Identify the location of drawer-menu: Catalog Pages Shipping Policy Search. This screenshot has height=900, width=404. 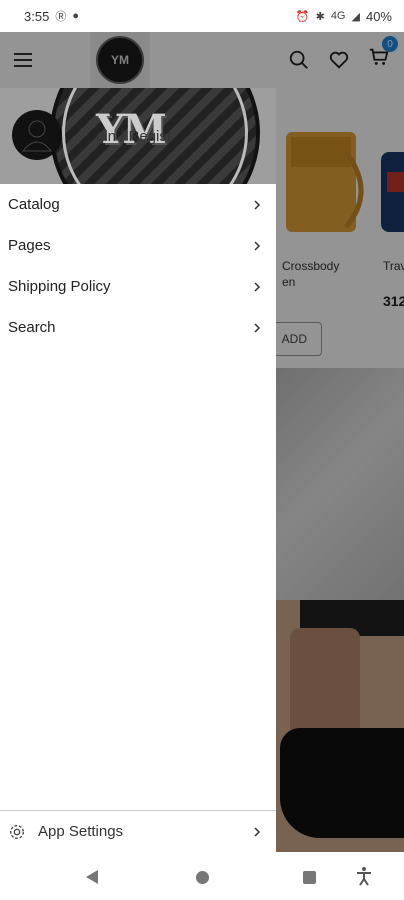
(138, 266).